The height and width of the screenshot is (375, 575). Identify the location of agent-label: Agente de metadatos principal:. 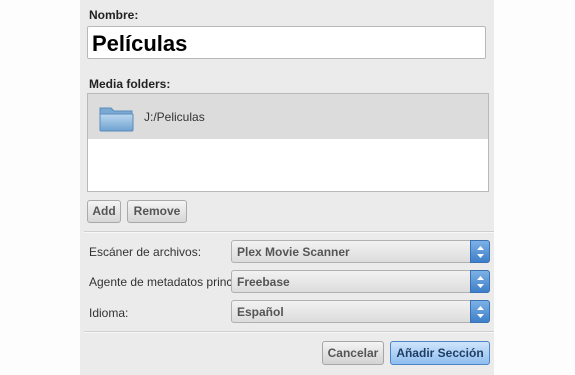
(172, 282).